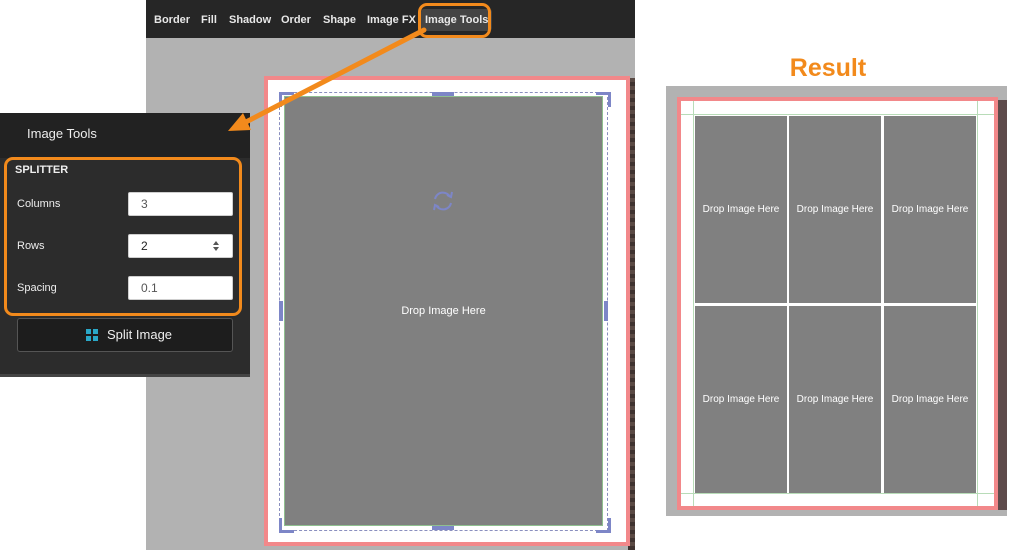 The height and width of the screenshot is (550, 1029). I want to click on spacing-label: Spacing, so click(37, 288).